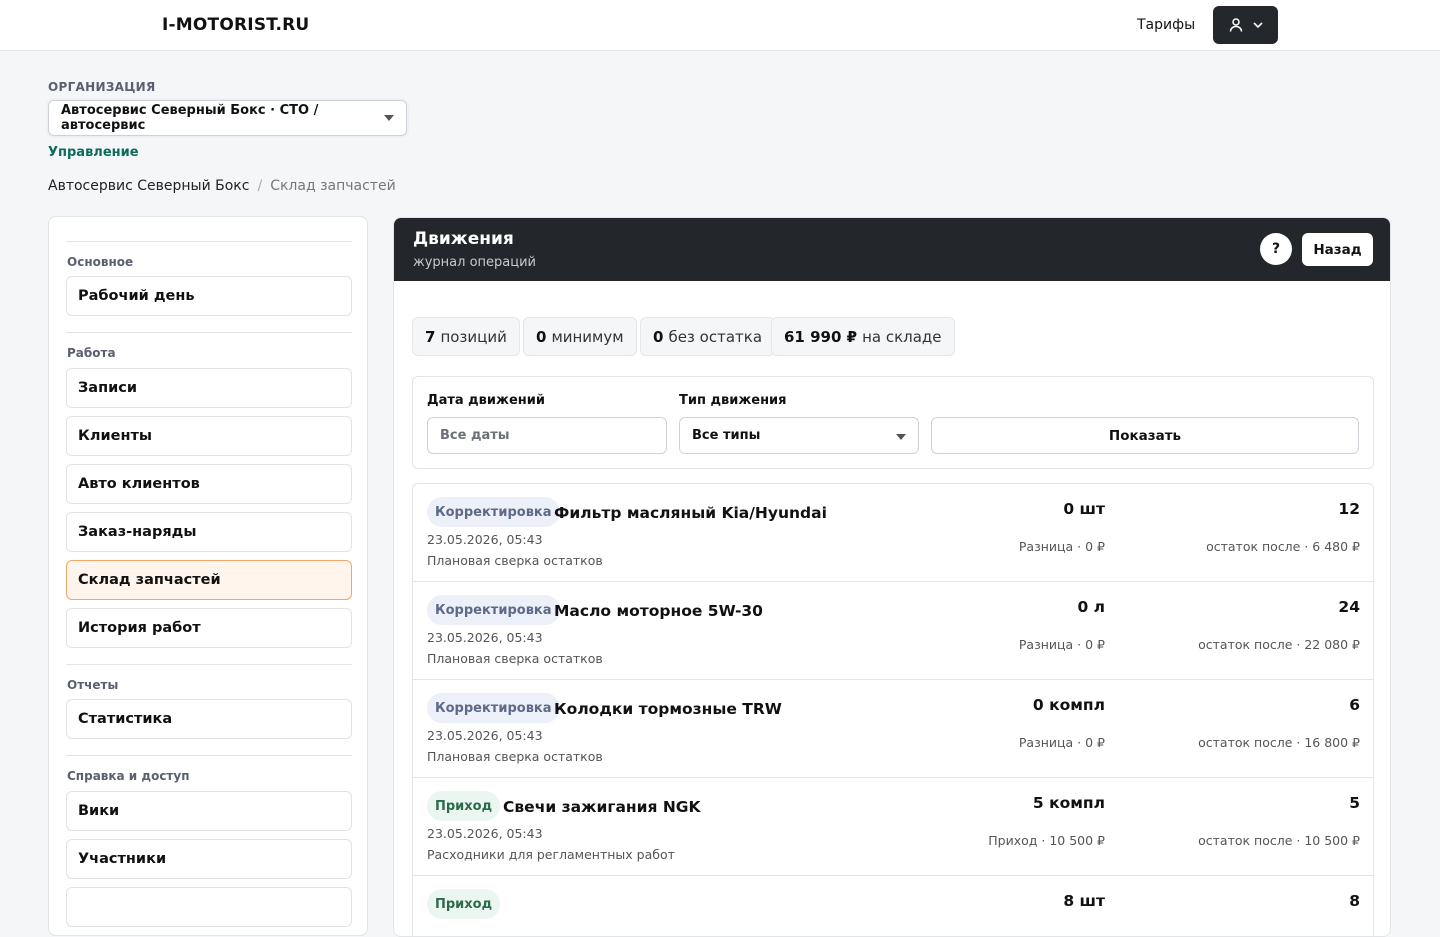  Describe the element at coordinates (102, 87) in the screenshot. I see `org-label: ОРГАНИЗАЦИЯ` at that location.